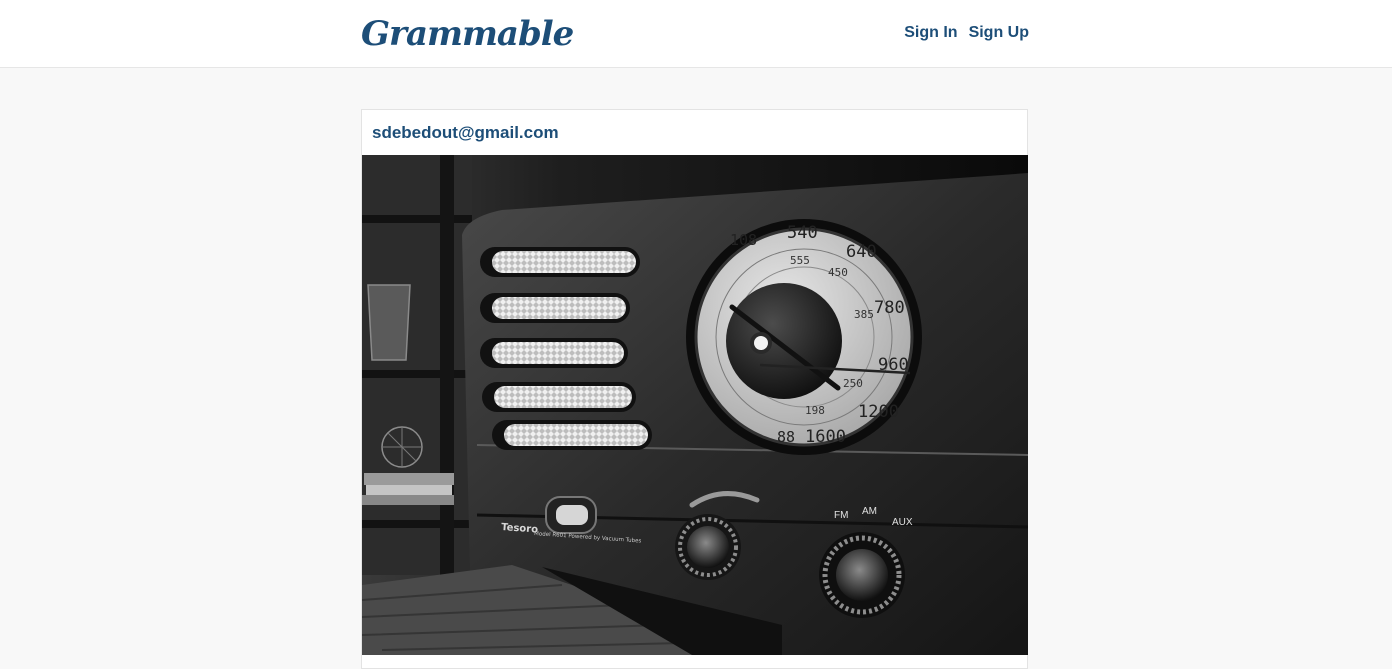 The image size is (1392, 669). What do you see at coordinates (889, 308) in the screenshot?
I see `dial-label: 780` at bounding box center [889, 308].